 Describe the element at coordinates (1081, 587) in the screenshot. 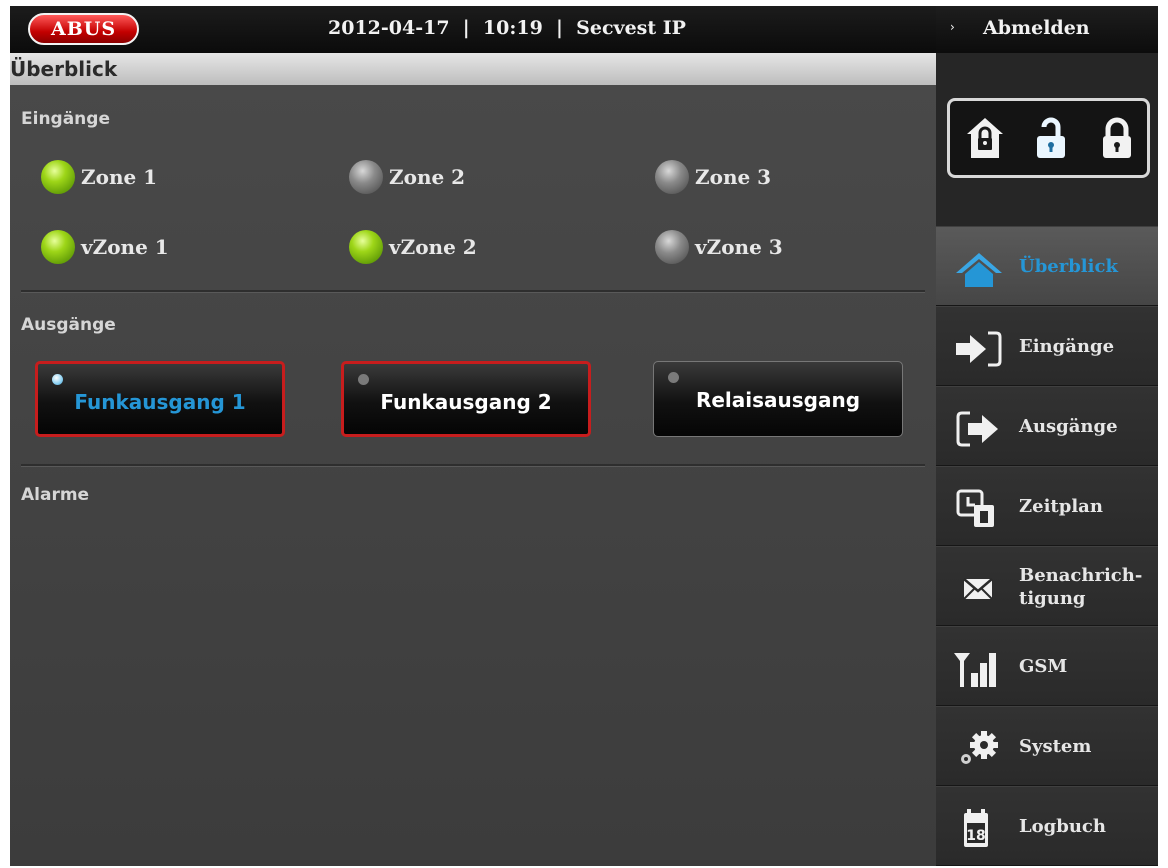

I see `sidebar-item-label: Benachrich- tigung` at that location.